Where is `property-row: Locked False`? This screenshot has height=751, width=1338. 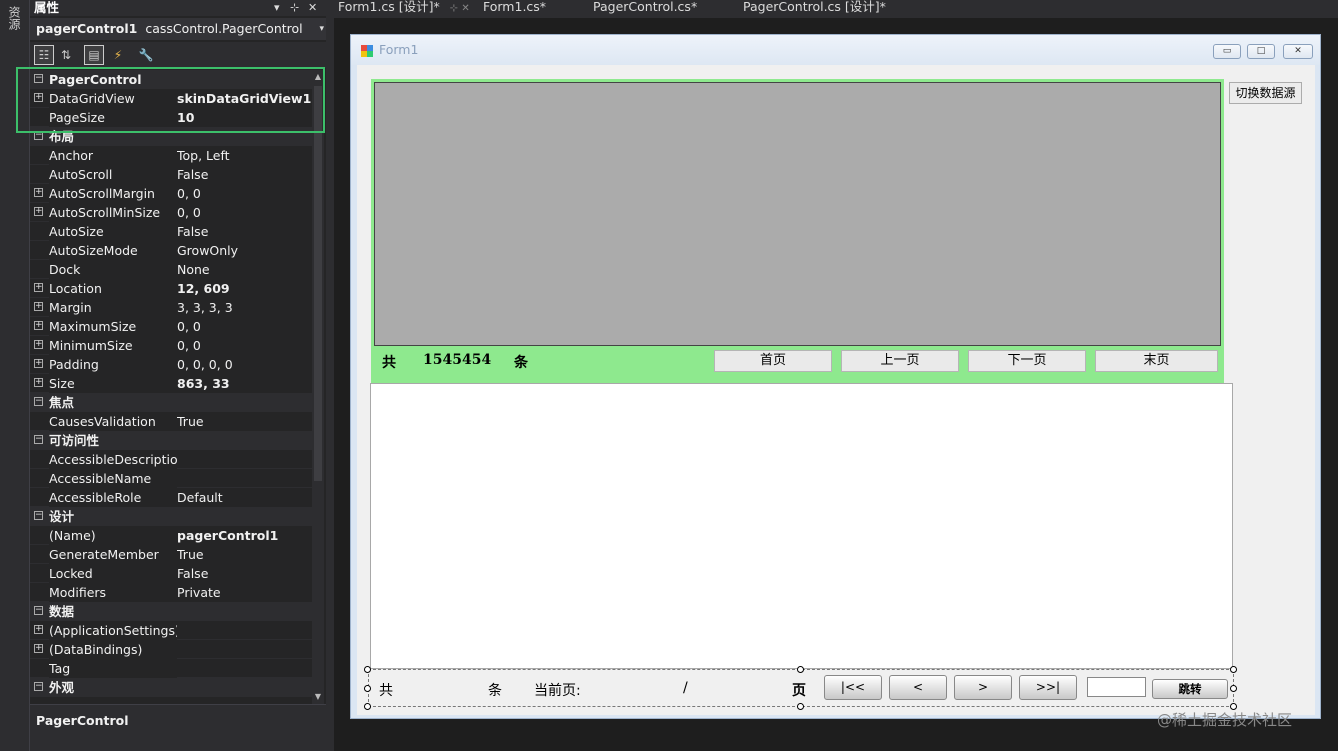 property-row: Locked False is located at coordinates (171, 573).